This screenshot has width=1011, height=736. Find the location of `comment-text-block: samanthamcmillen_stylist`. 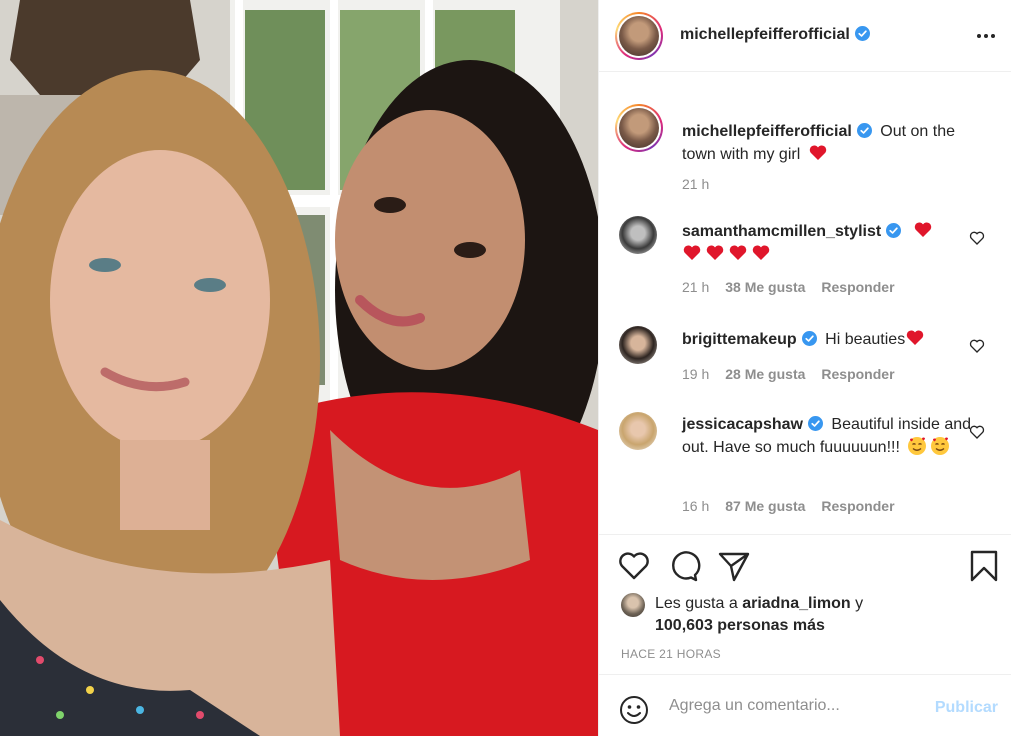

comment-text-block: samanthamcmillen_stylist is located at coordinates (832, 243).